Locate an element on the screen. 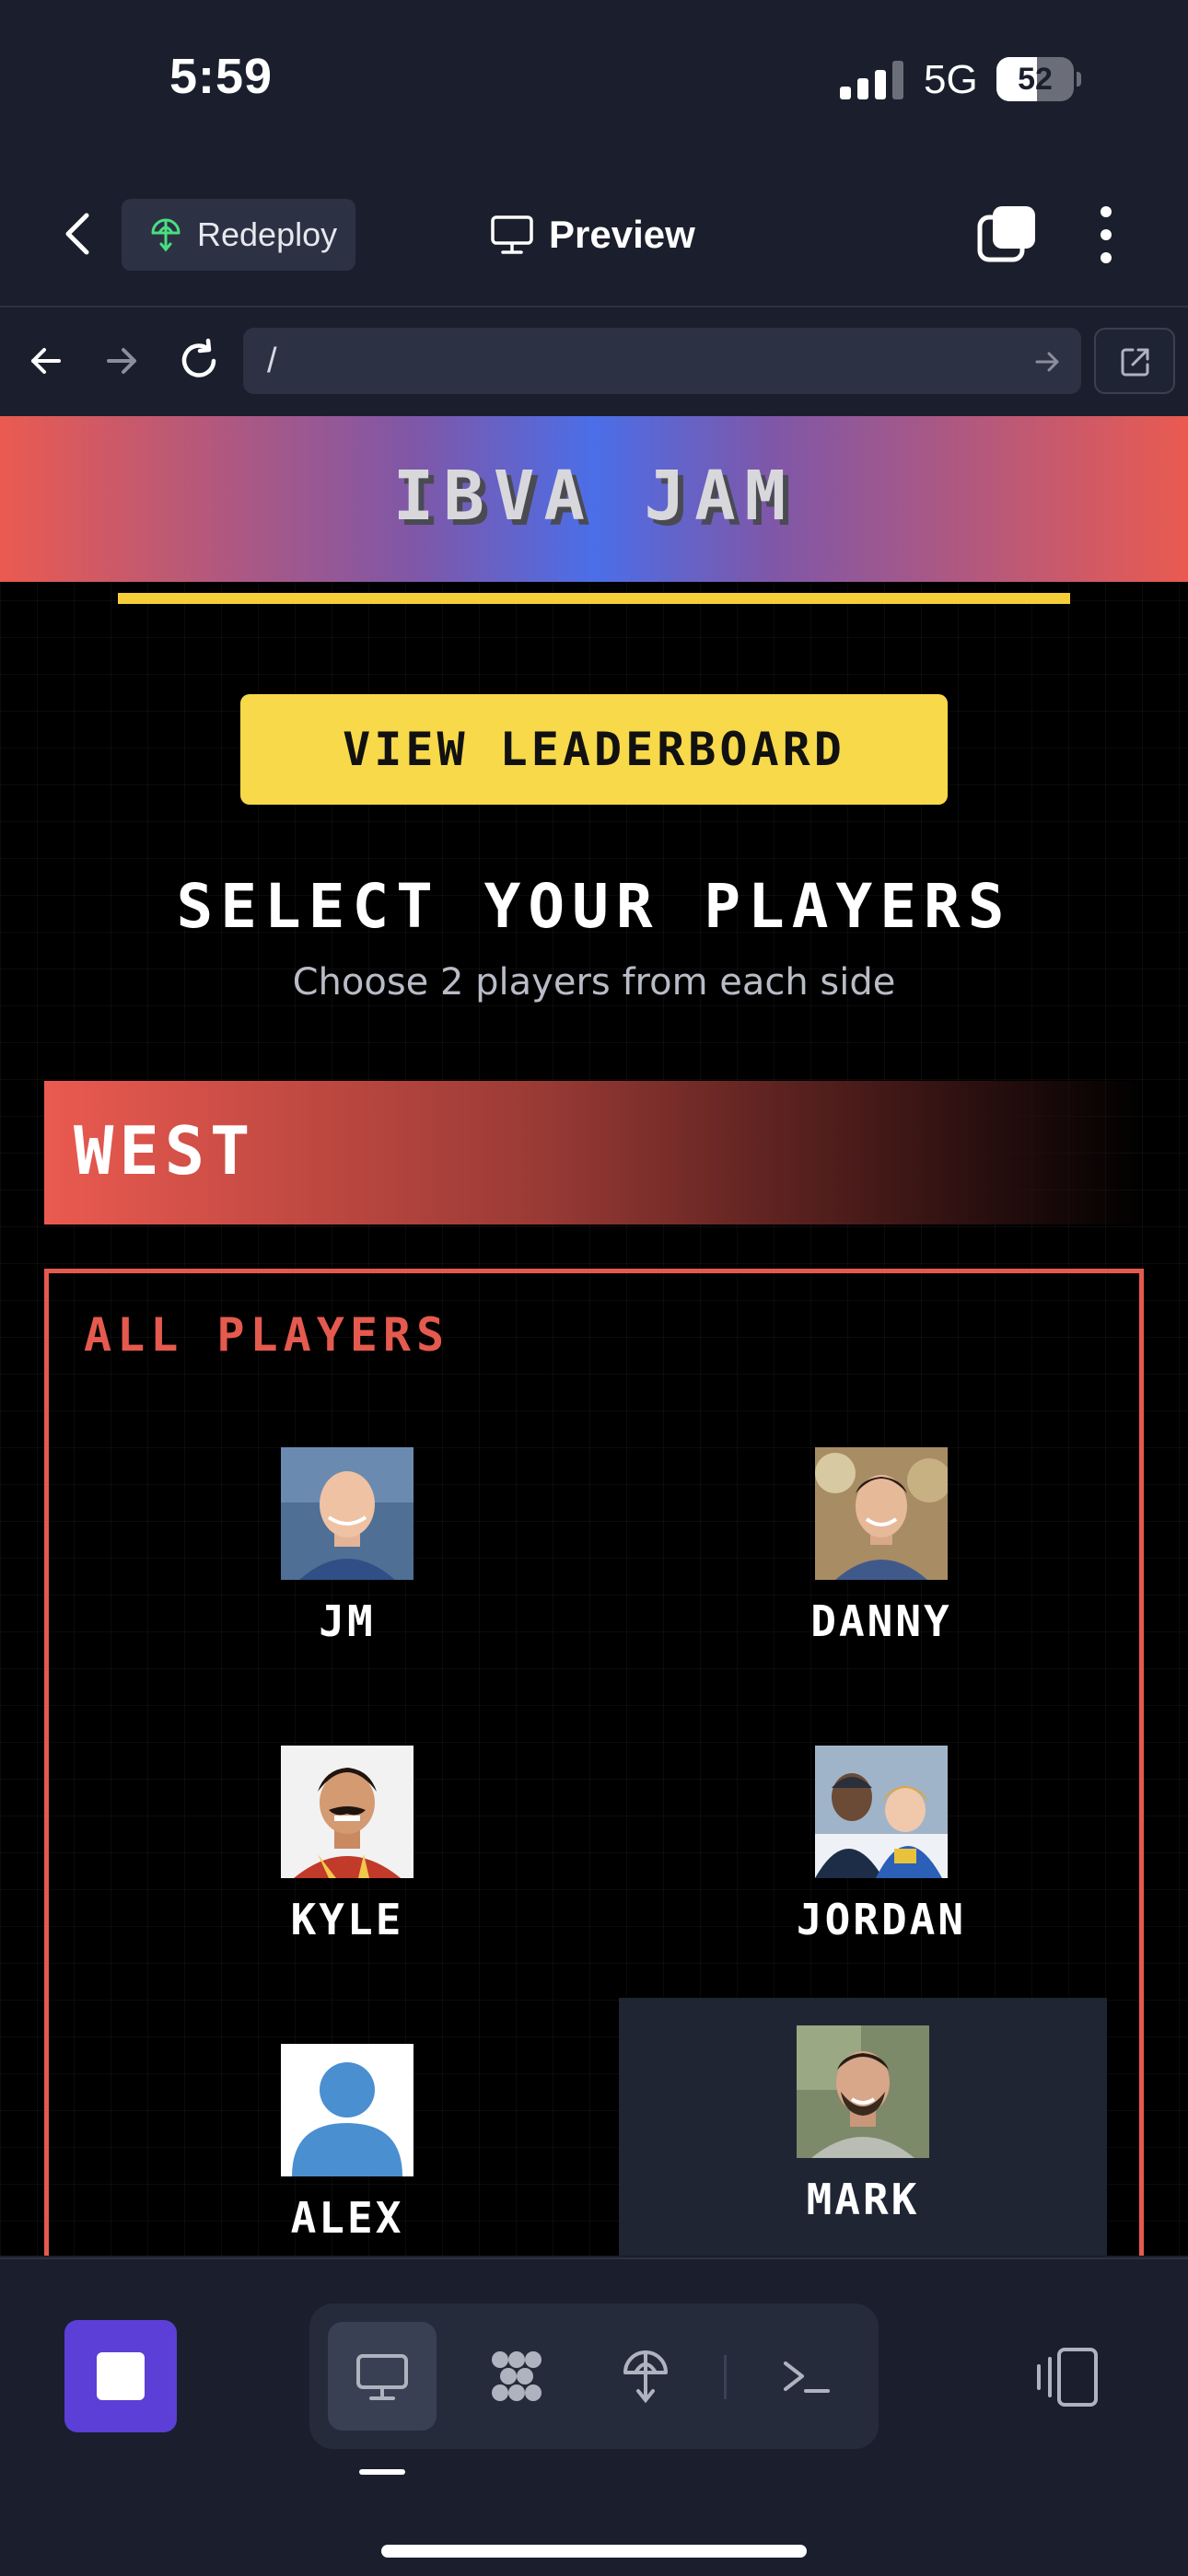 This screenshot has width=1188, height=2576. stop-button is located at coordinates (120, 2376).